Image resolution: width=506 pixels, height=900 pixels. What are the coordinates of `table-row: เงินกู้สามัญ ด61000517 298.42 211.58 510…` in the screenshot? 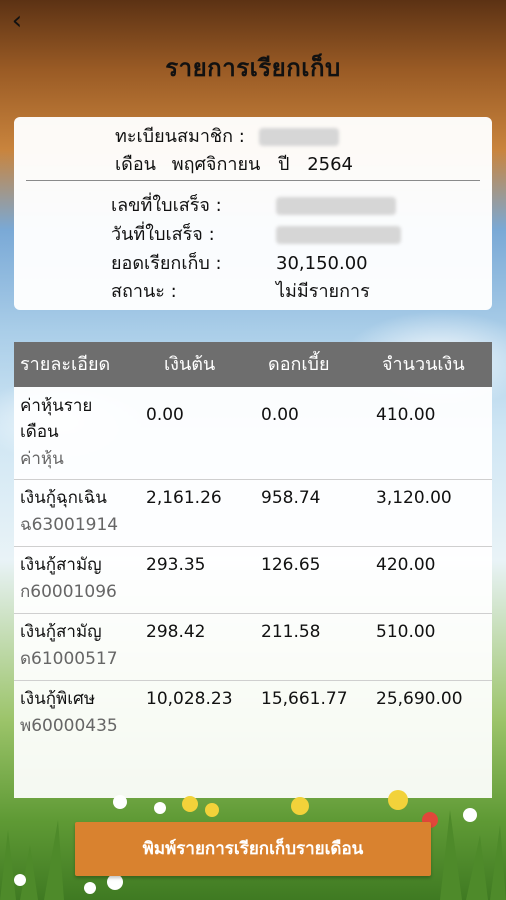 It's located at (253, 647).